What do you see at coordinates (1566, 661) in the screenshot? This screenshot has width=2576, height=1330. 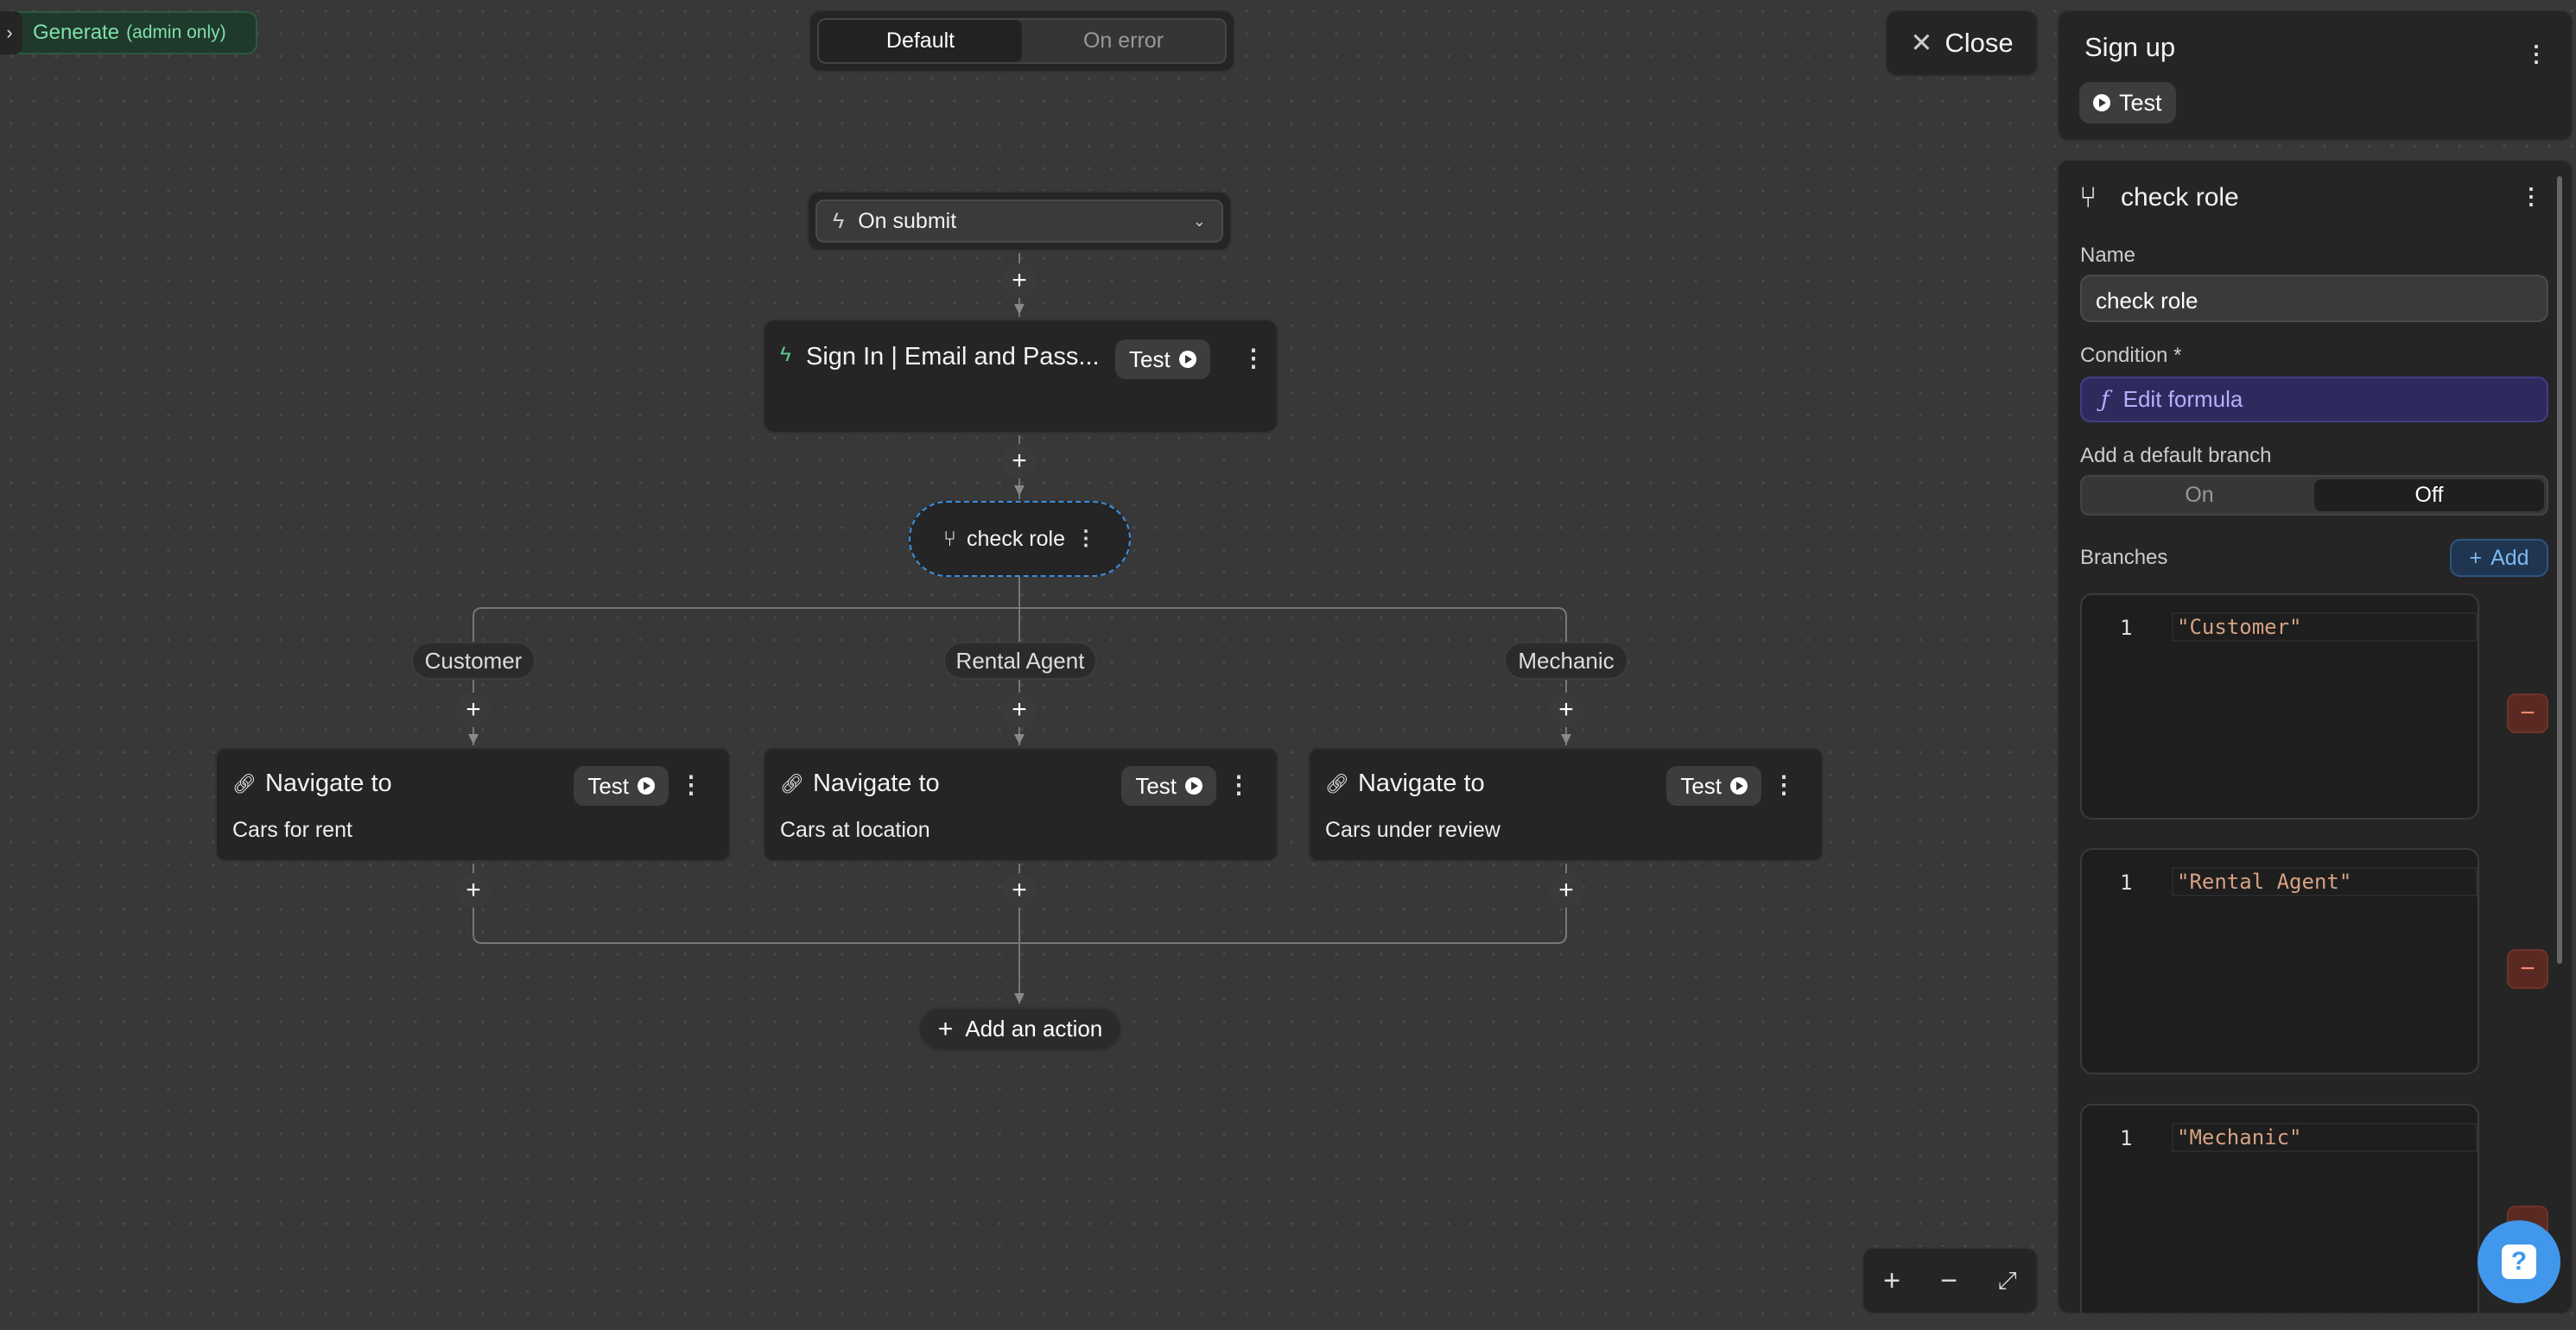 I see `branch-label-mechanic: Mechanic` at bounding box center [1566, 661].